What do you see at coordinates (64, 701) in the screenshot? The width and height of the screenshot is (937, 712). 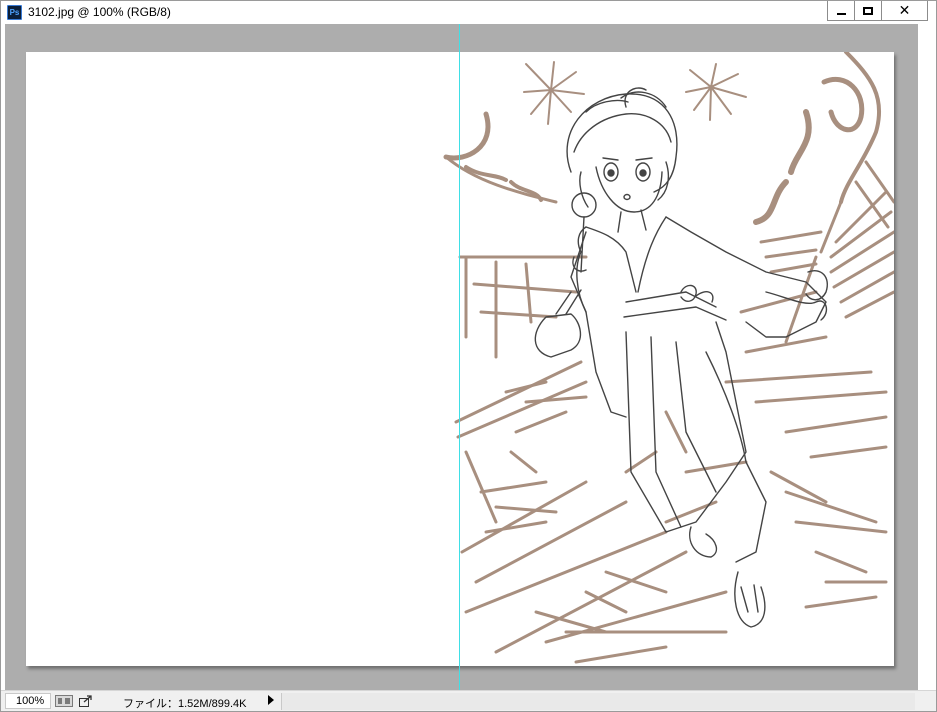 I see `pixel-aspect-icon` at bounding box center [64, 701].